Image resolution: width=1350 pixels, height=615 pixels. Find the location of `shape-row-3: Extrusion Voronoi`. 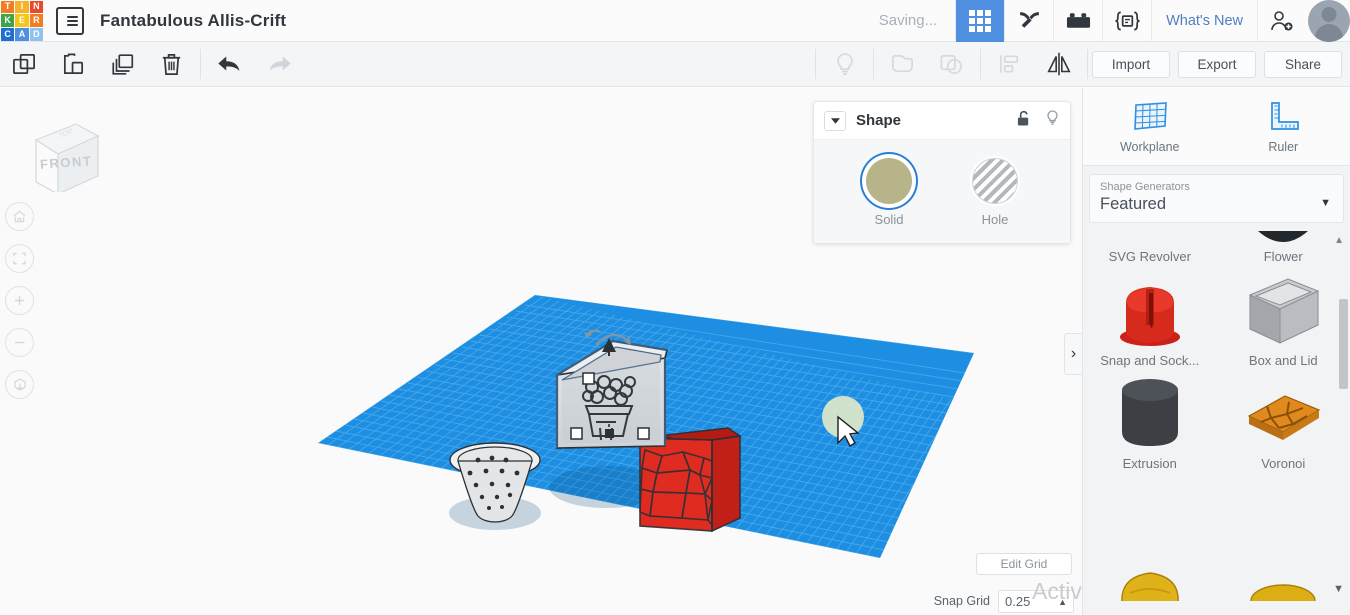

shape-row-3: Extrusion Voronoi is located at coordinates (1216, 425).